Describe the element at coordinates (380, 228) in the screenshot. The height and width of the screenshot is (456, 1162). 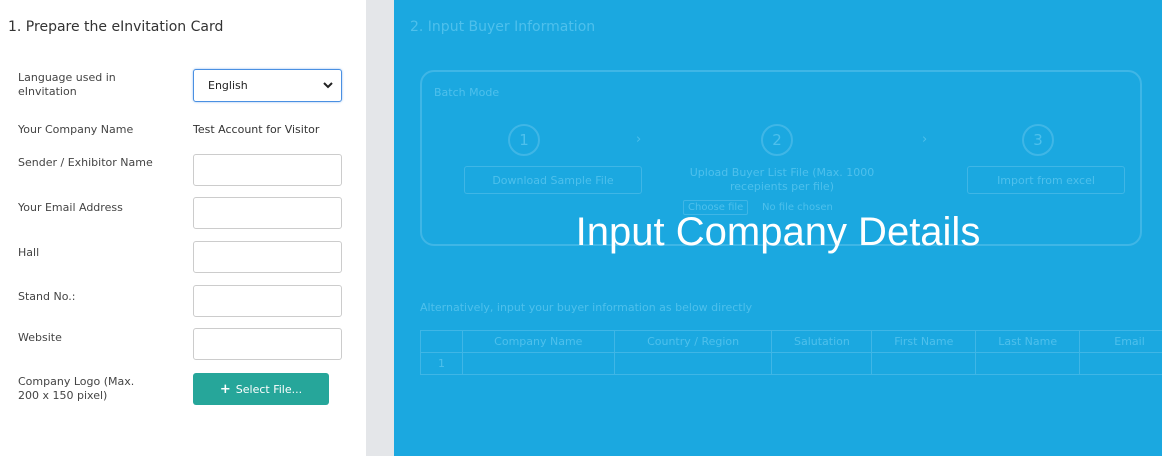
I see `panel-gutter` at that location.